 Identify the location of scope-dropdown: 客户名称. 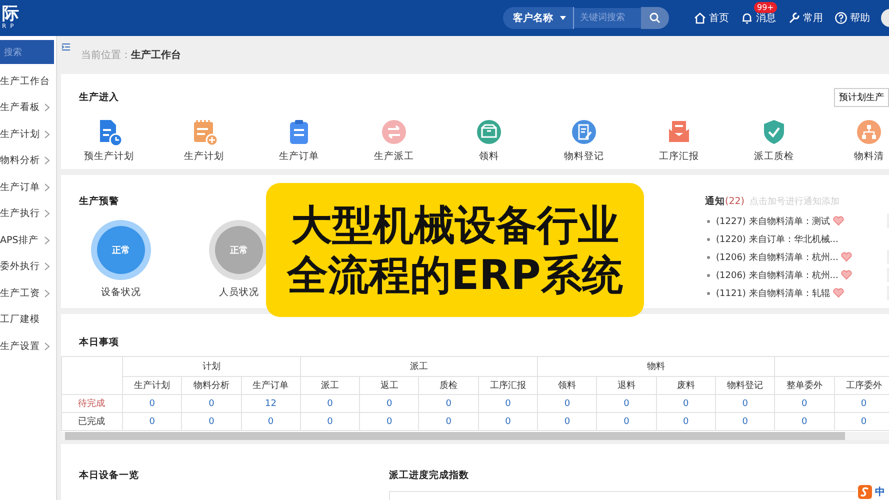
(538, 18).